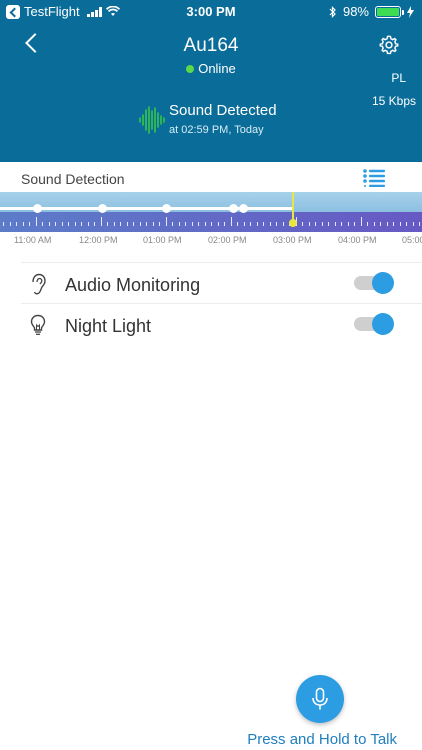  What do you see at coordinates (108, 326) in the screenshot?
I see `setting-label: Night Light` at bounding box center [108, 326].